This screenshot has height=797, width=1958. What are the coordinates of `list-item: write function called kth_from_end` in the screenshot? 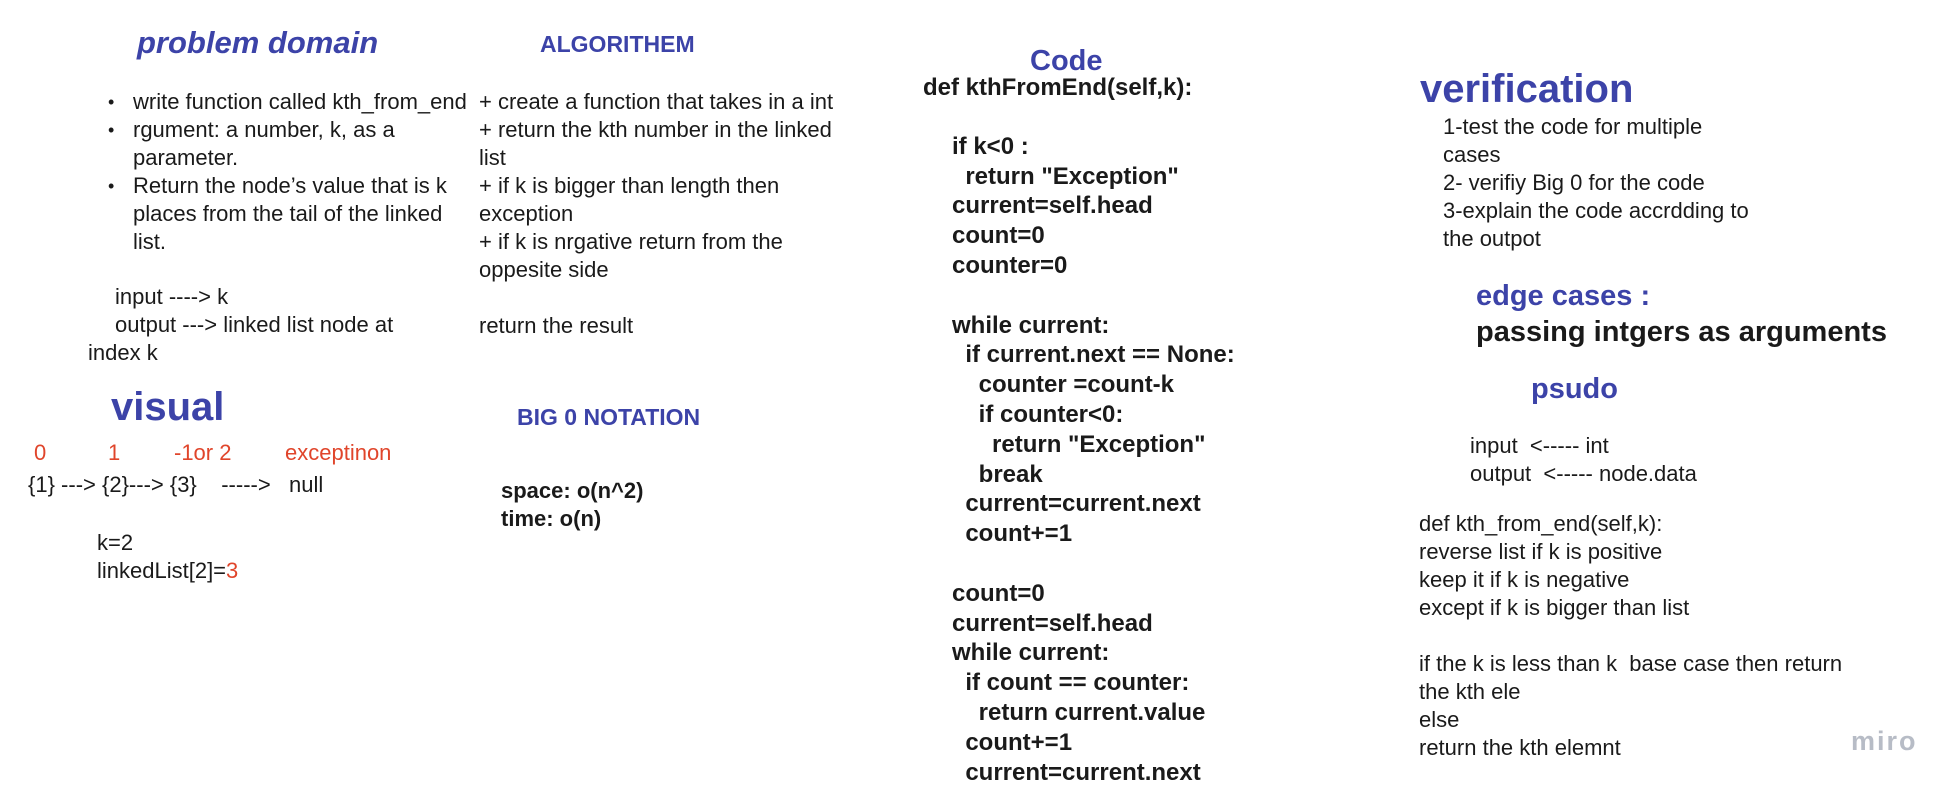 It's located at (290, 102).